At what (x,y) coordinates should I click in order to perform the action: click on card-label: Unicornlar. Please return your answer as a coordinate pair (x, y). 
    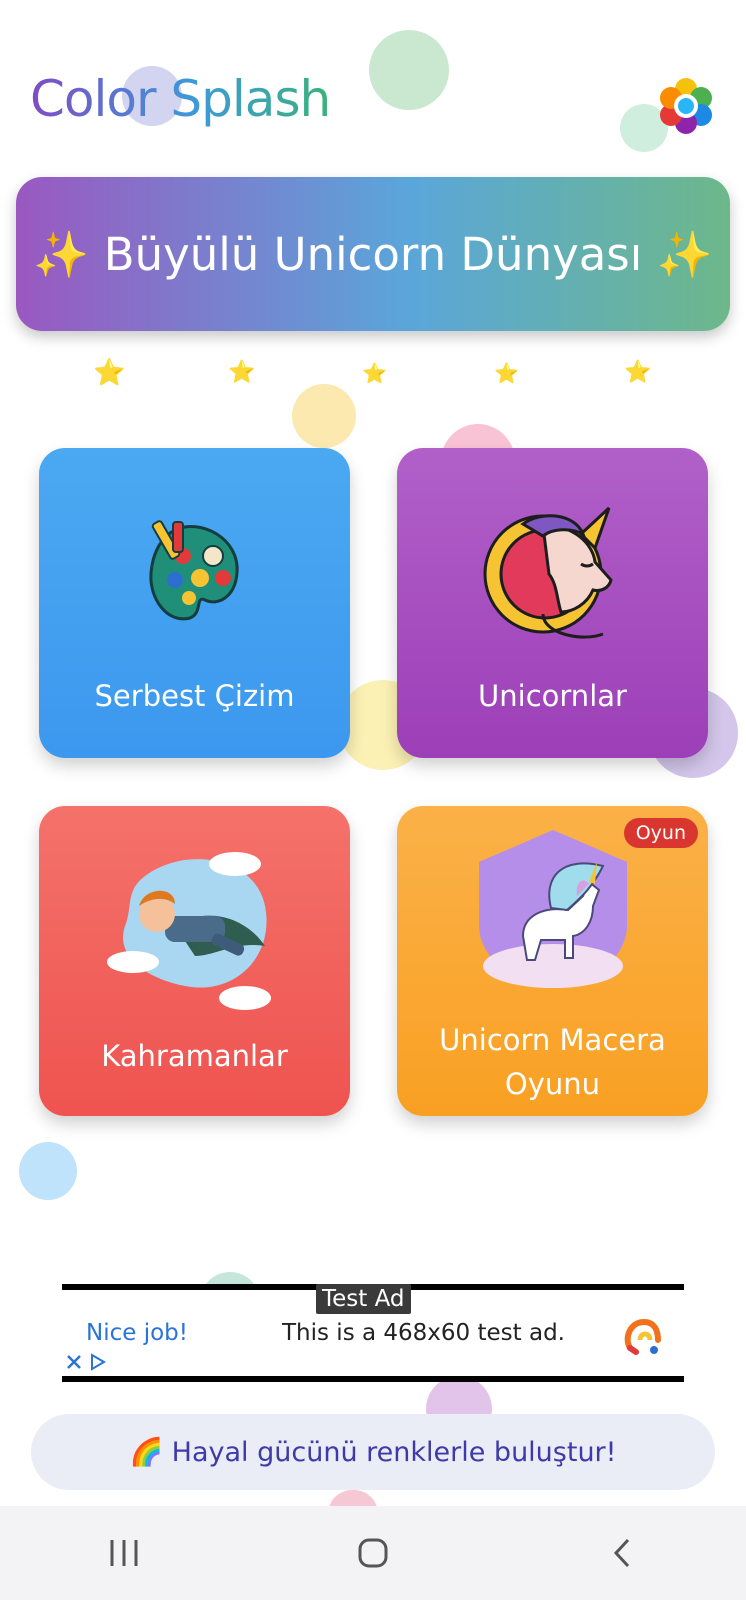
    Looking at the image, I should click on (552, 696).